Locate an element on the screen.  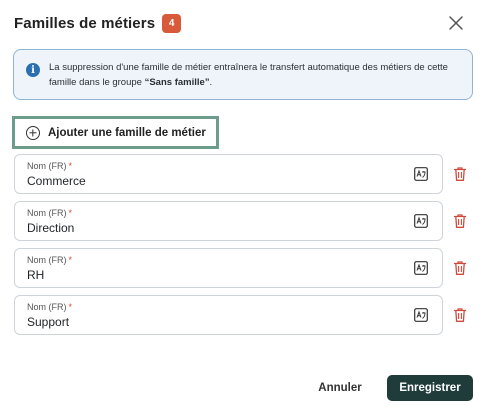
family-name-field: Nom (FR) * Commerce is located at coordinates (228, 174).